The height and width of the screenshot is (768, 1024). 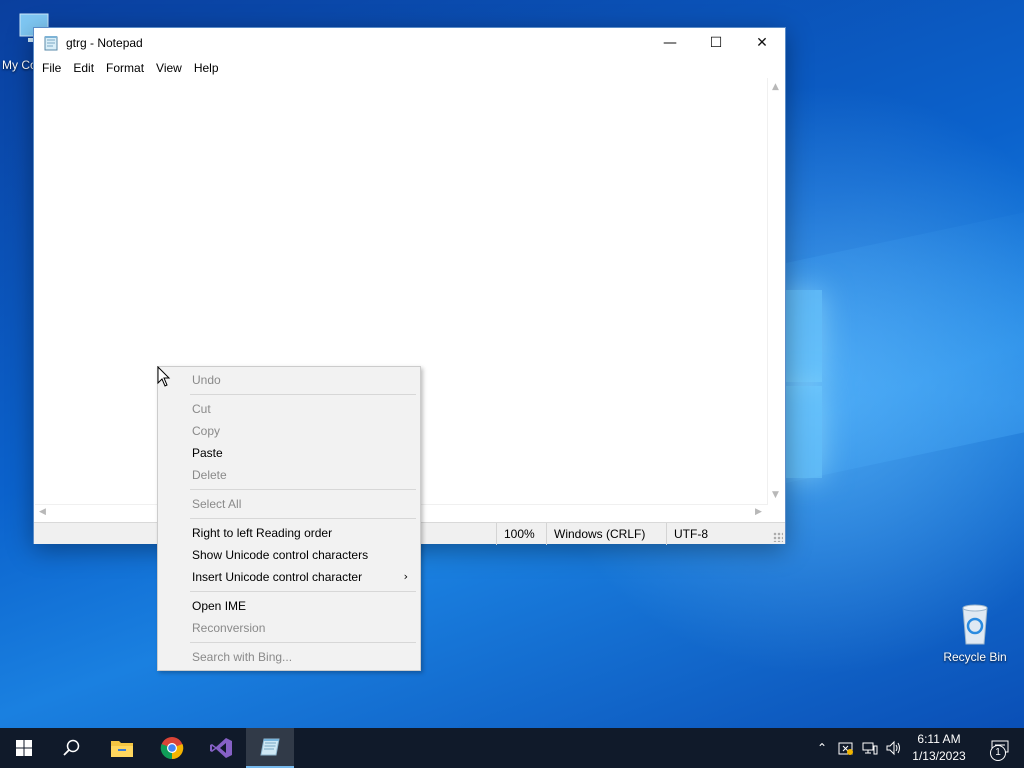 I want to click on visual-studio-icon, so click(x=221, y=748).